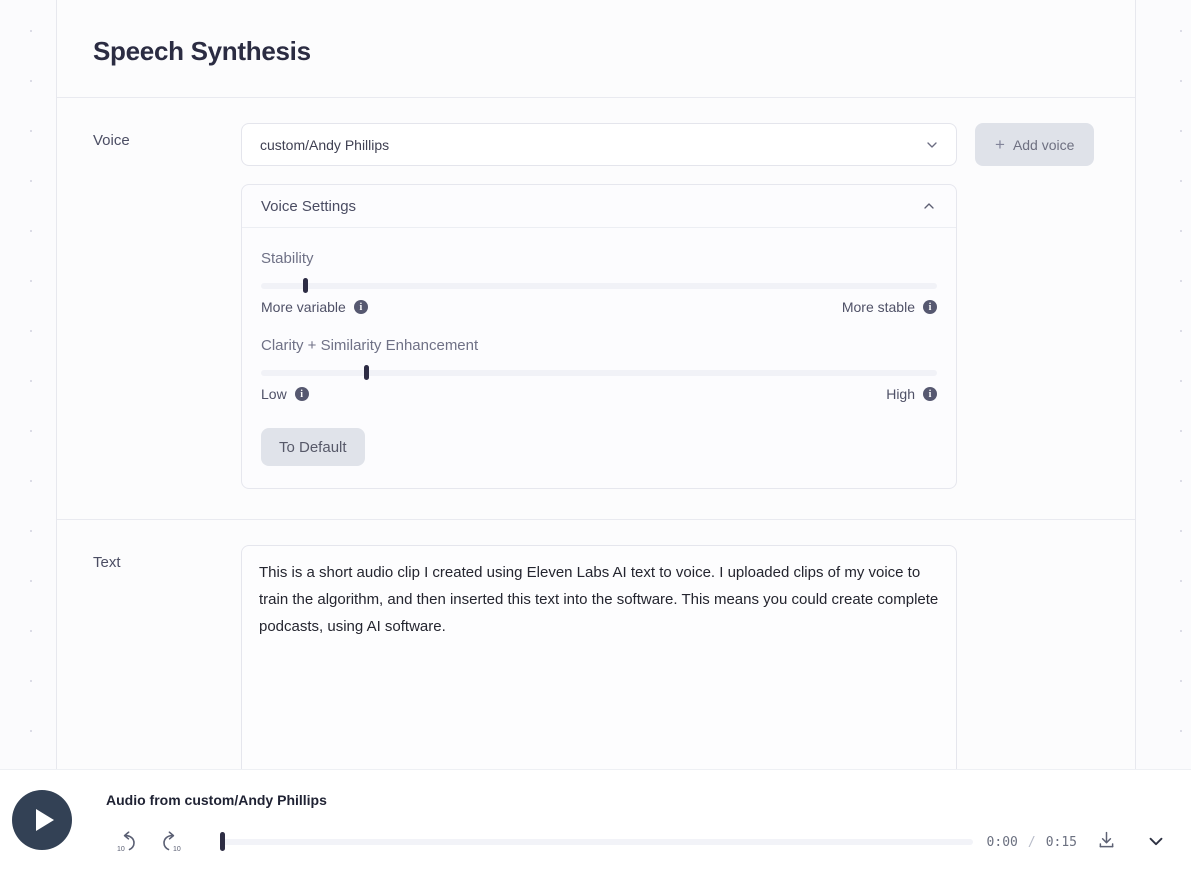 The image size is (1191, 874). I want to click on collapse-player-button, so click(1156, 842).